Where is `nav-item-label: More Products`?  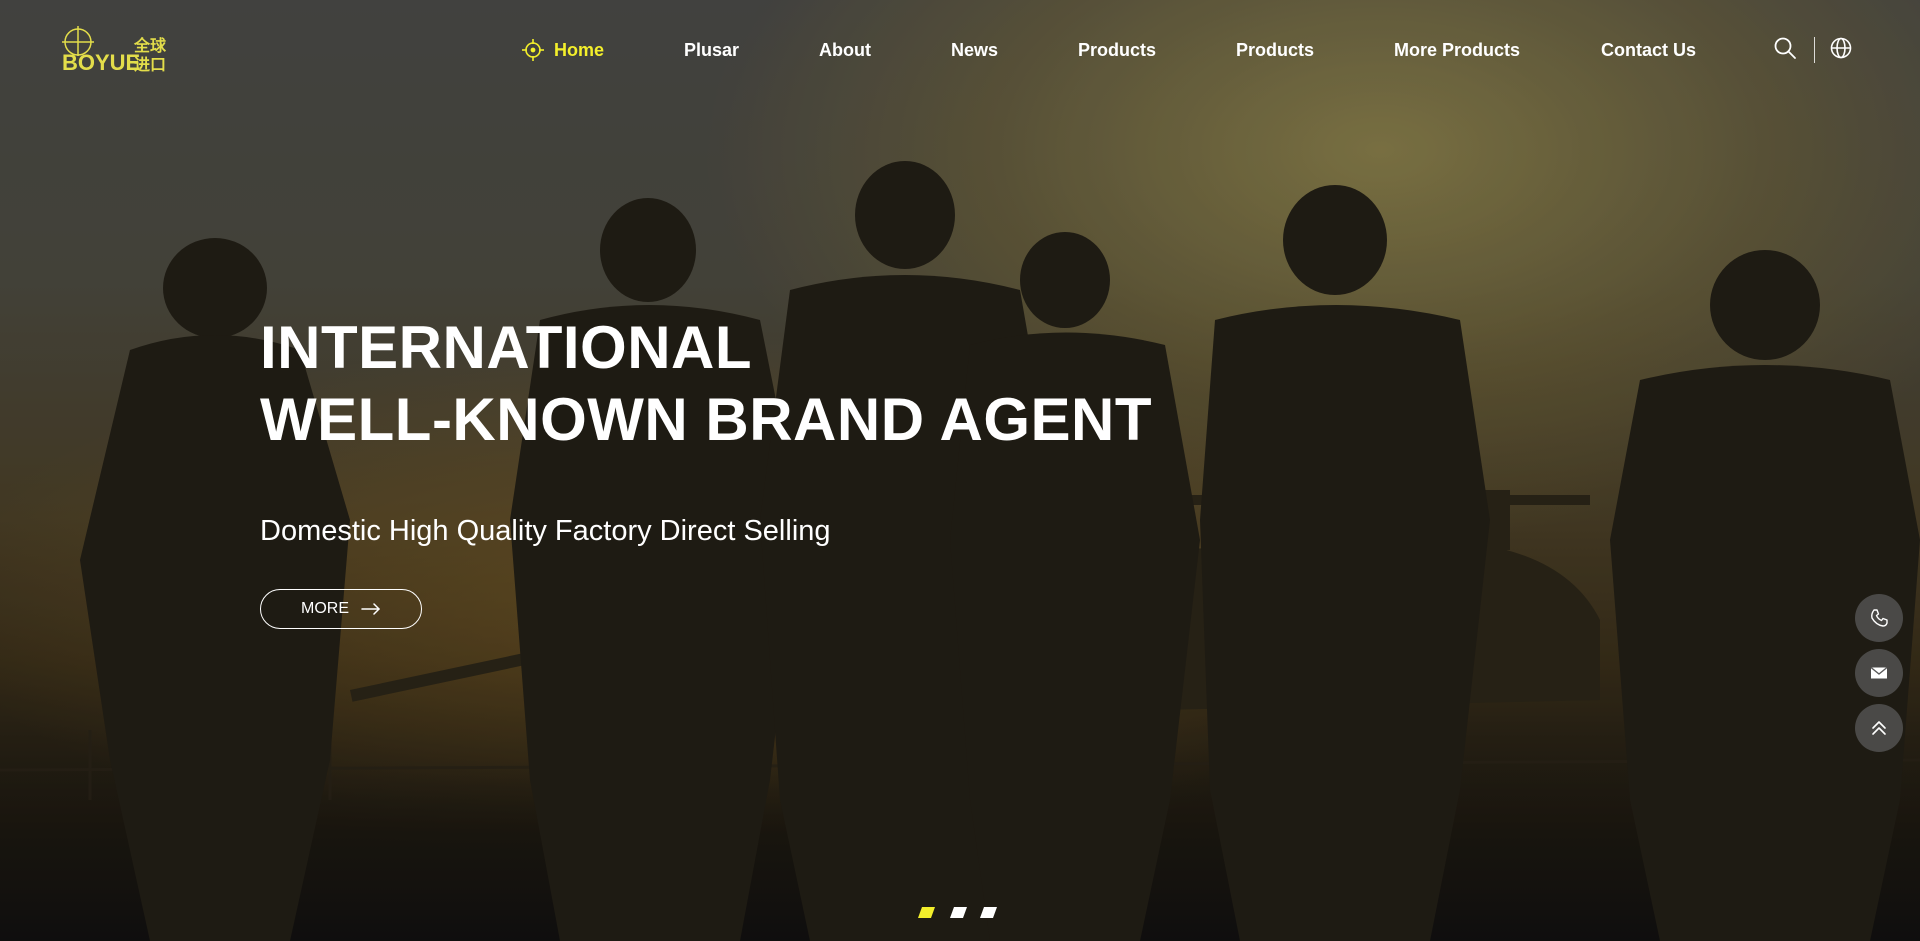 nav-item-label: More Products is located at coordinates (1457, 50).